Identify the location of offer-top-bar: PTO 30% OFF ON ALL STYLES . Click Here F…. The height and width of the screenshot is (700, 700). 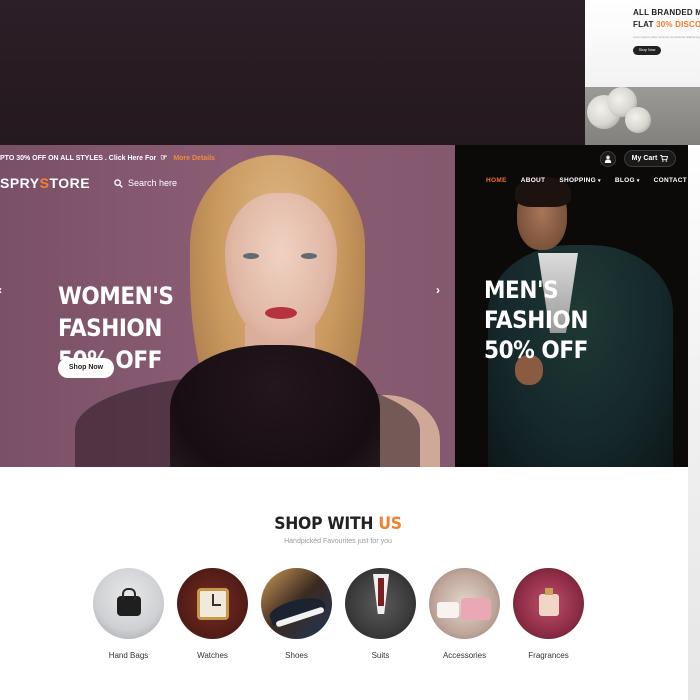
(107, 157).